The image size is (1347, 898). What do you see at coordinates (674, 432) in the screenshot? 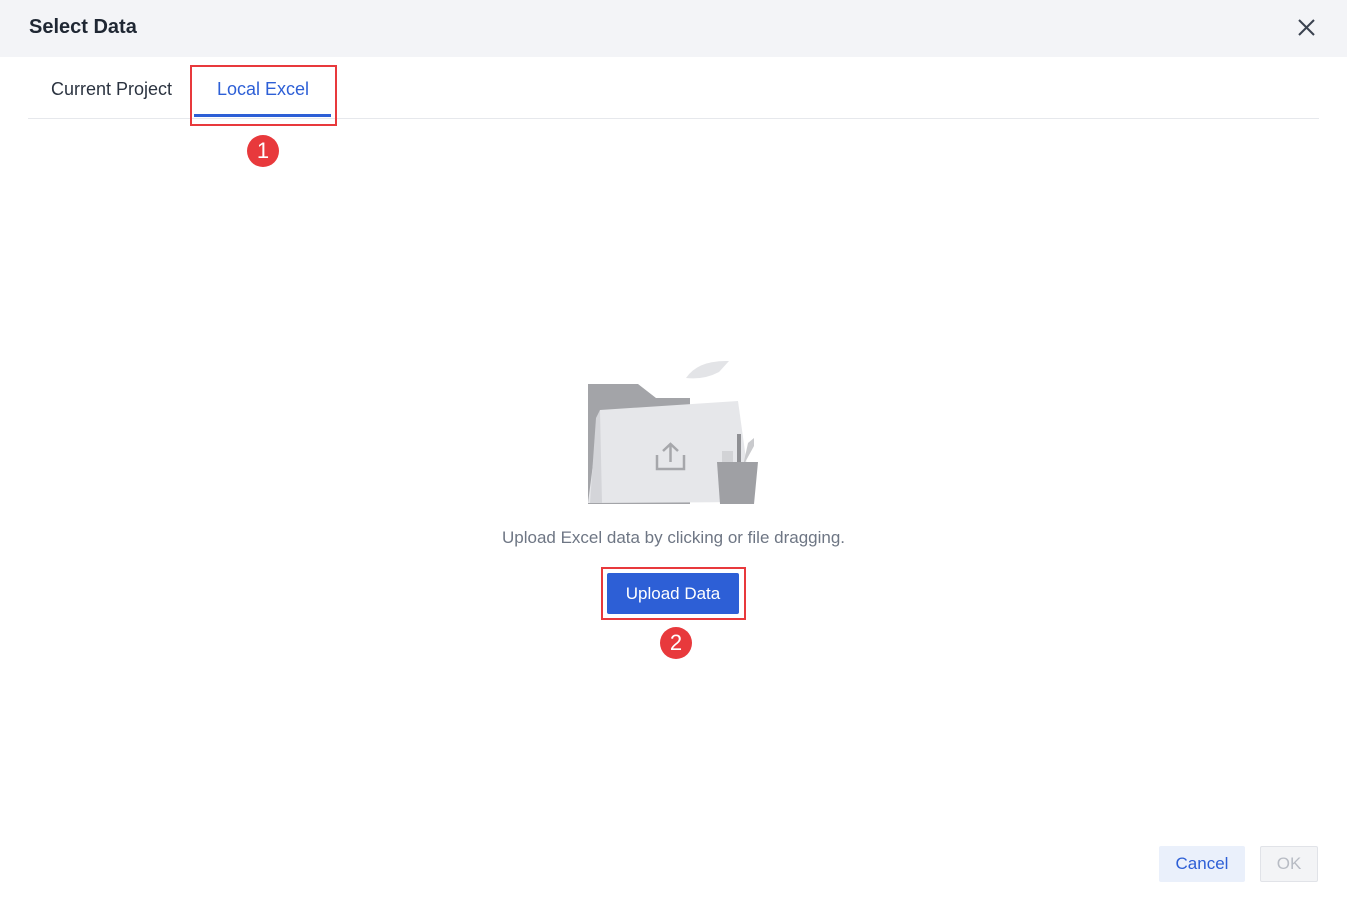
I see `folder-upload-illustration` at bounding box center [674, 432].